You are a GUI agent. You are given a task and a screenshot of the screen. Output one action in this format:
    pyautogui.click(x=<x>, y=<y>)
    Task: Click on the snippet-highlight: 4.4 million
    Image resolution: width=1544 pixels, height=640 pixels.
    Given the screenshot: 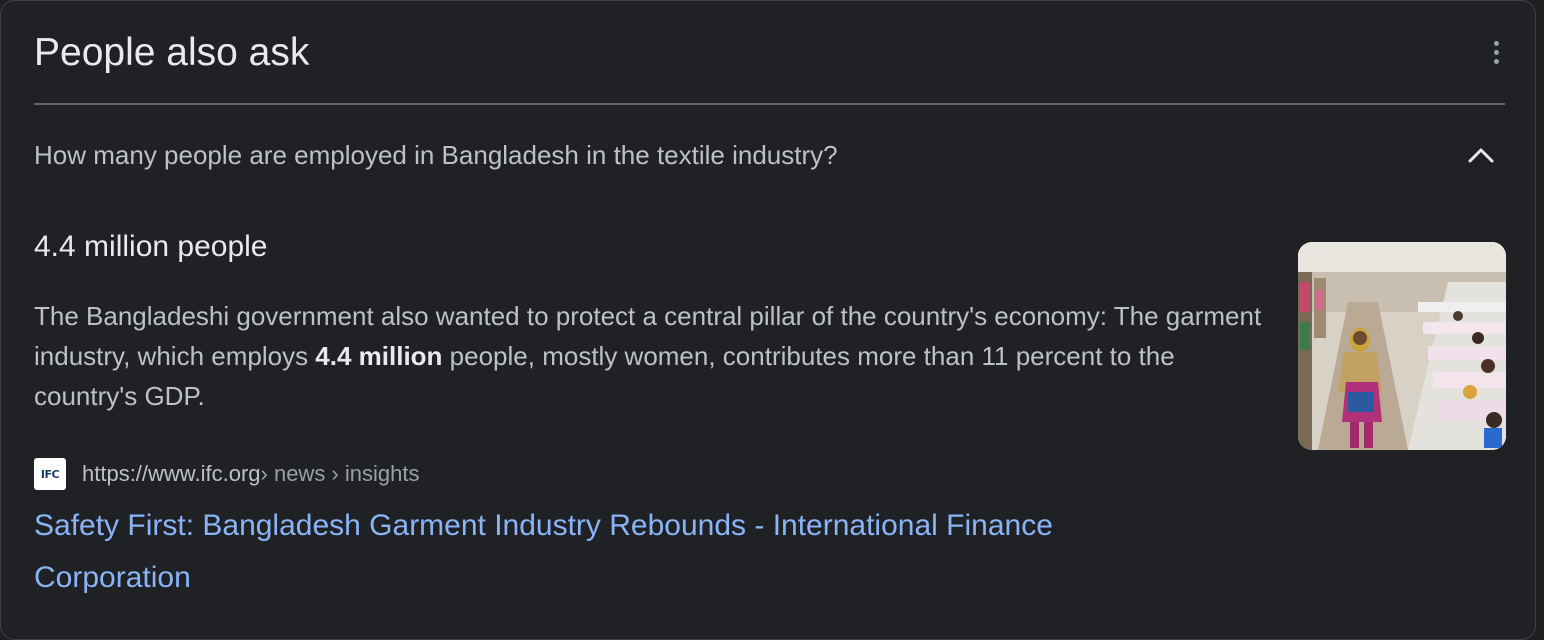 What is the action you would take?
    pyautogui.click(x=379, y=356)
    